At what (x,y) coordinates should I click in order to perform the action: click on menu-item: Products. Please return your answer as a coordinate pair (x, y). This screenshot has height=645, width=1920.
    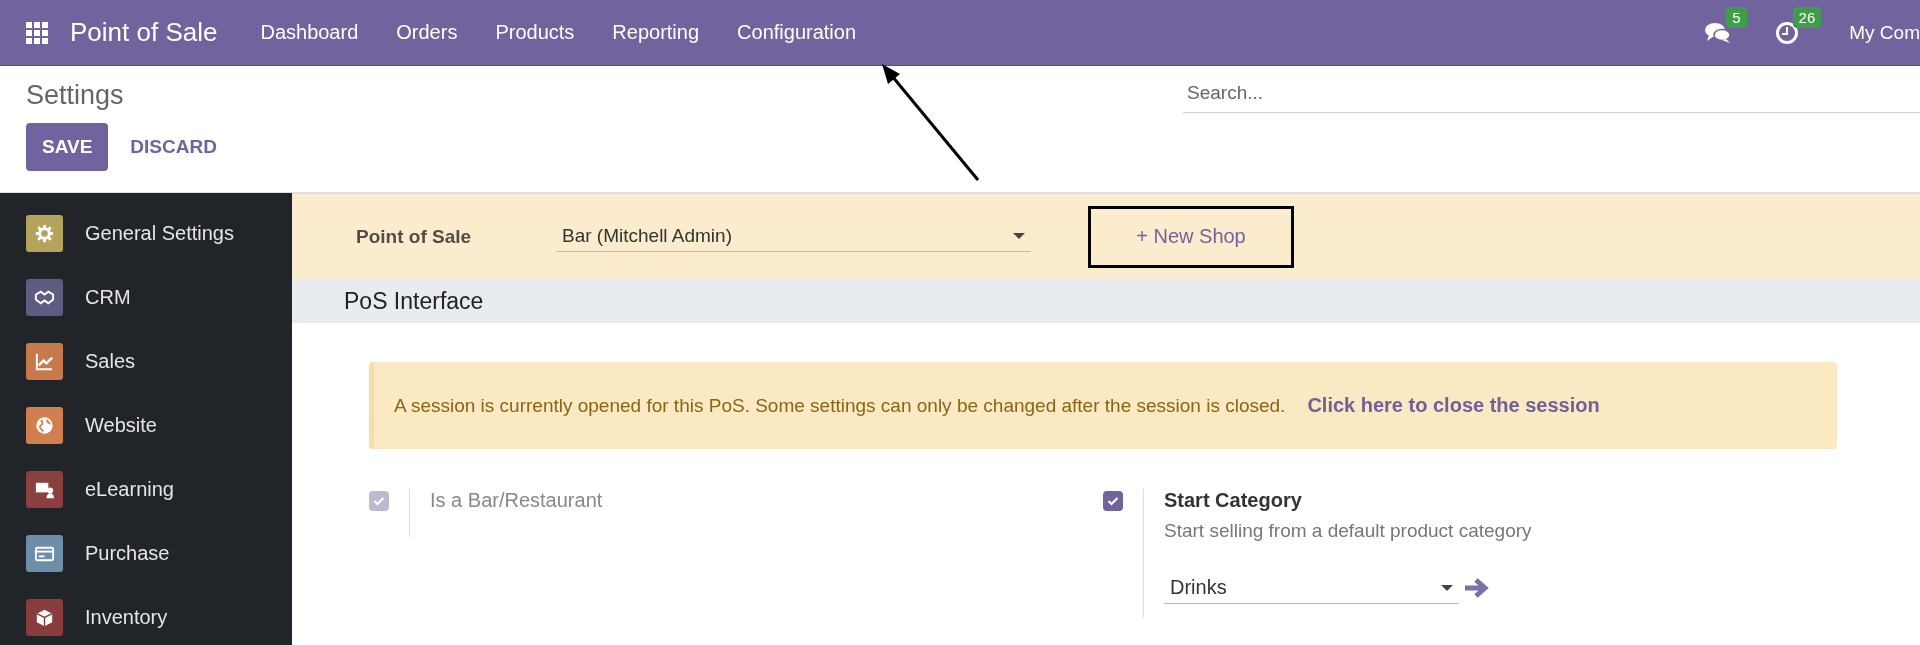
    Looking at the image, I should click on (535, 32).